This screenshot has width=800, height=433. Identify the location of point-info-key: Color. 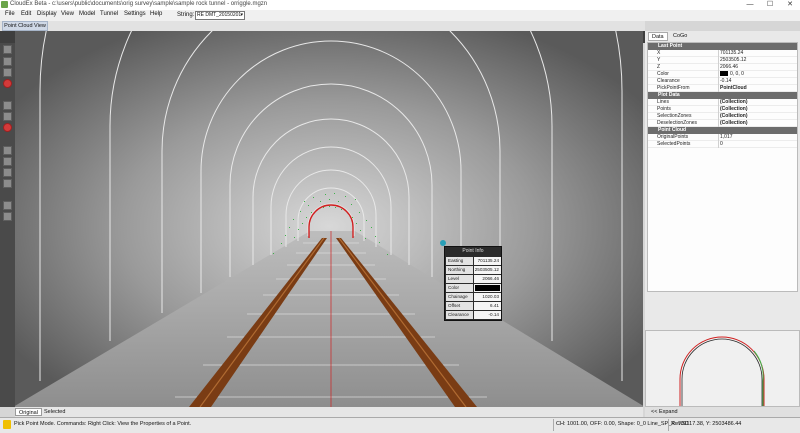
(459, 288).